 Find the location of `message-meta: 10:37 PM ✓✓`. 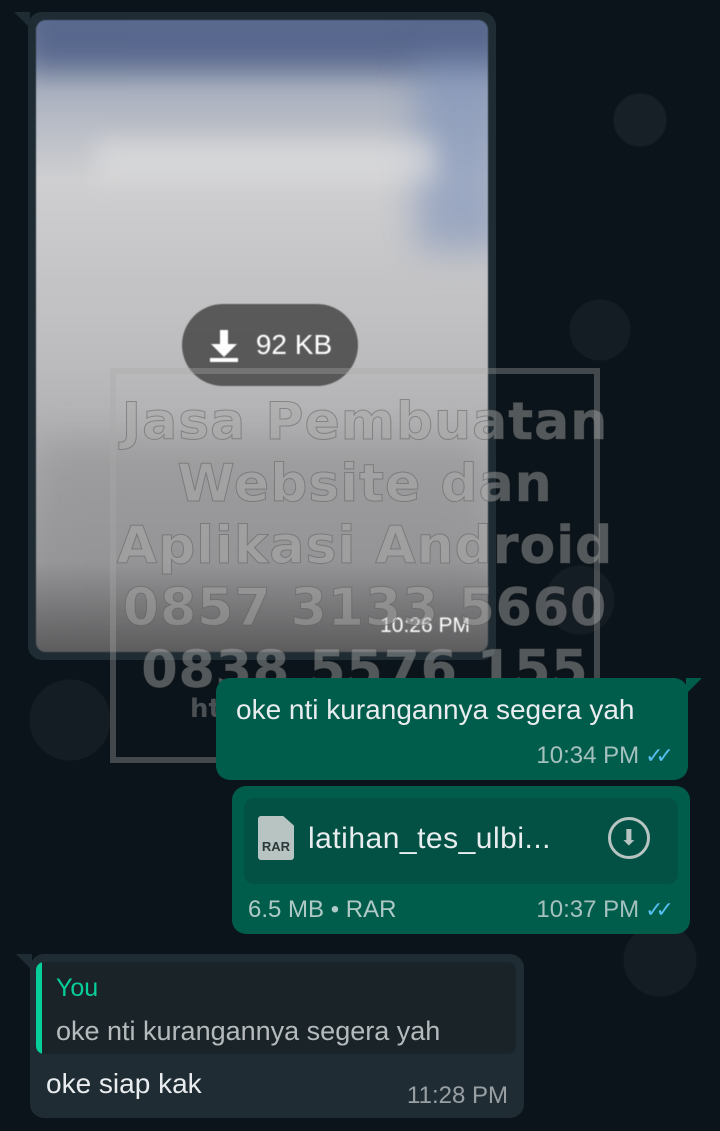

message-meta: 10:37 PM ✓✓ is located at coordinates (605, 910).